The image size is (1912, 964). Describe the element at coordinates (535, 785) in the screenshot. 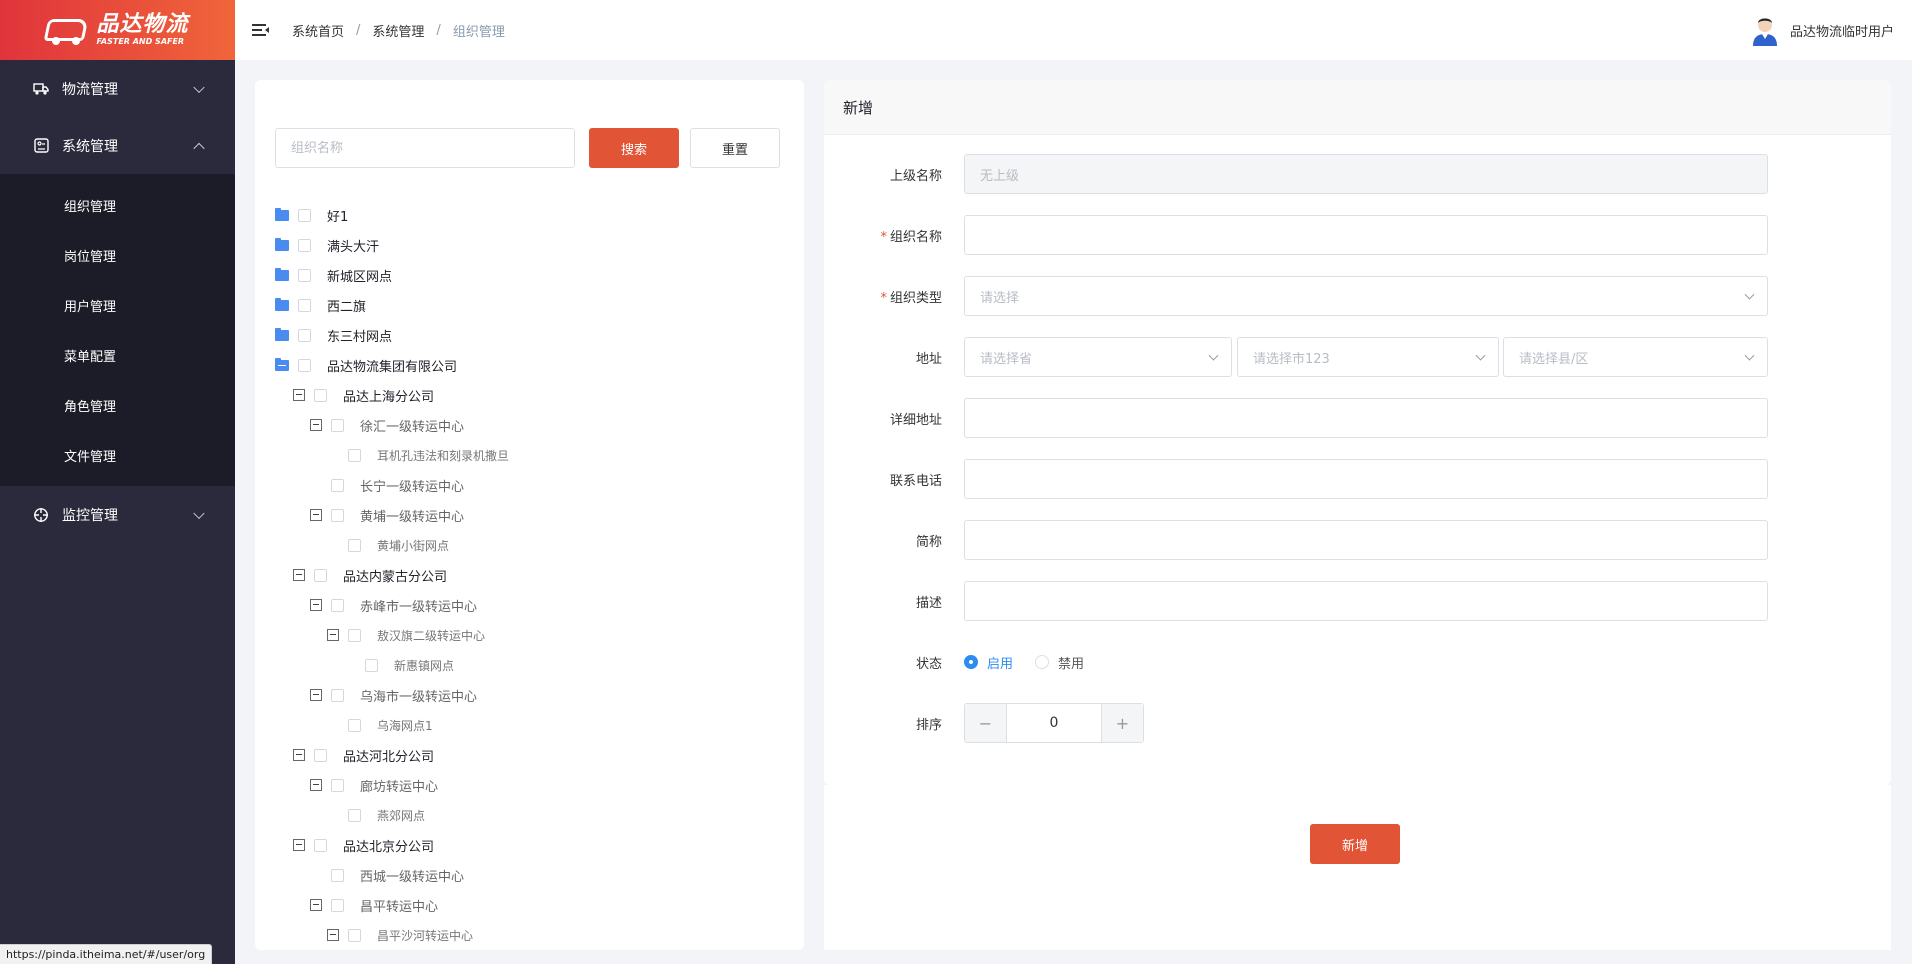

I see `tree-node: 廊坊转运中心` at that location.